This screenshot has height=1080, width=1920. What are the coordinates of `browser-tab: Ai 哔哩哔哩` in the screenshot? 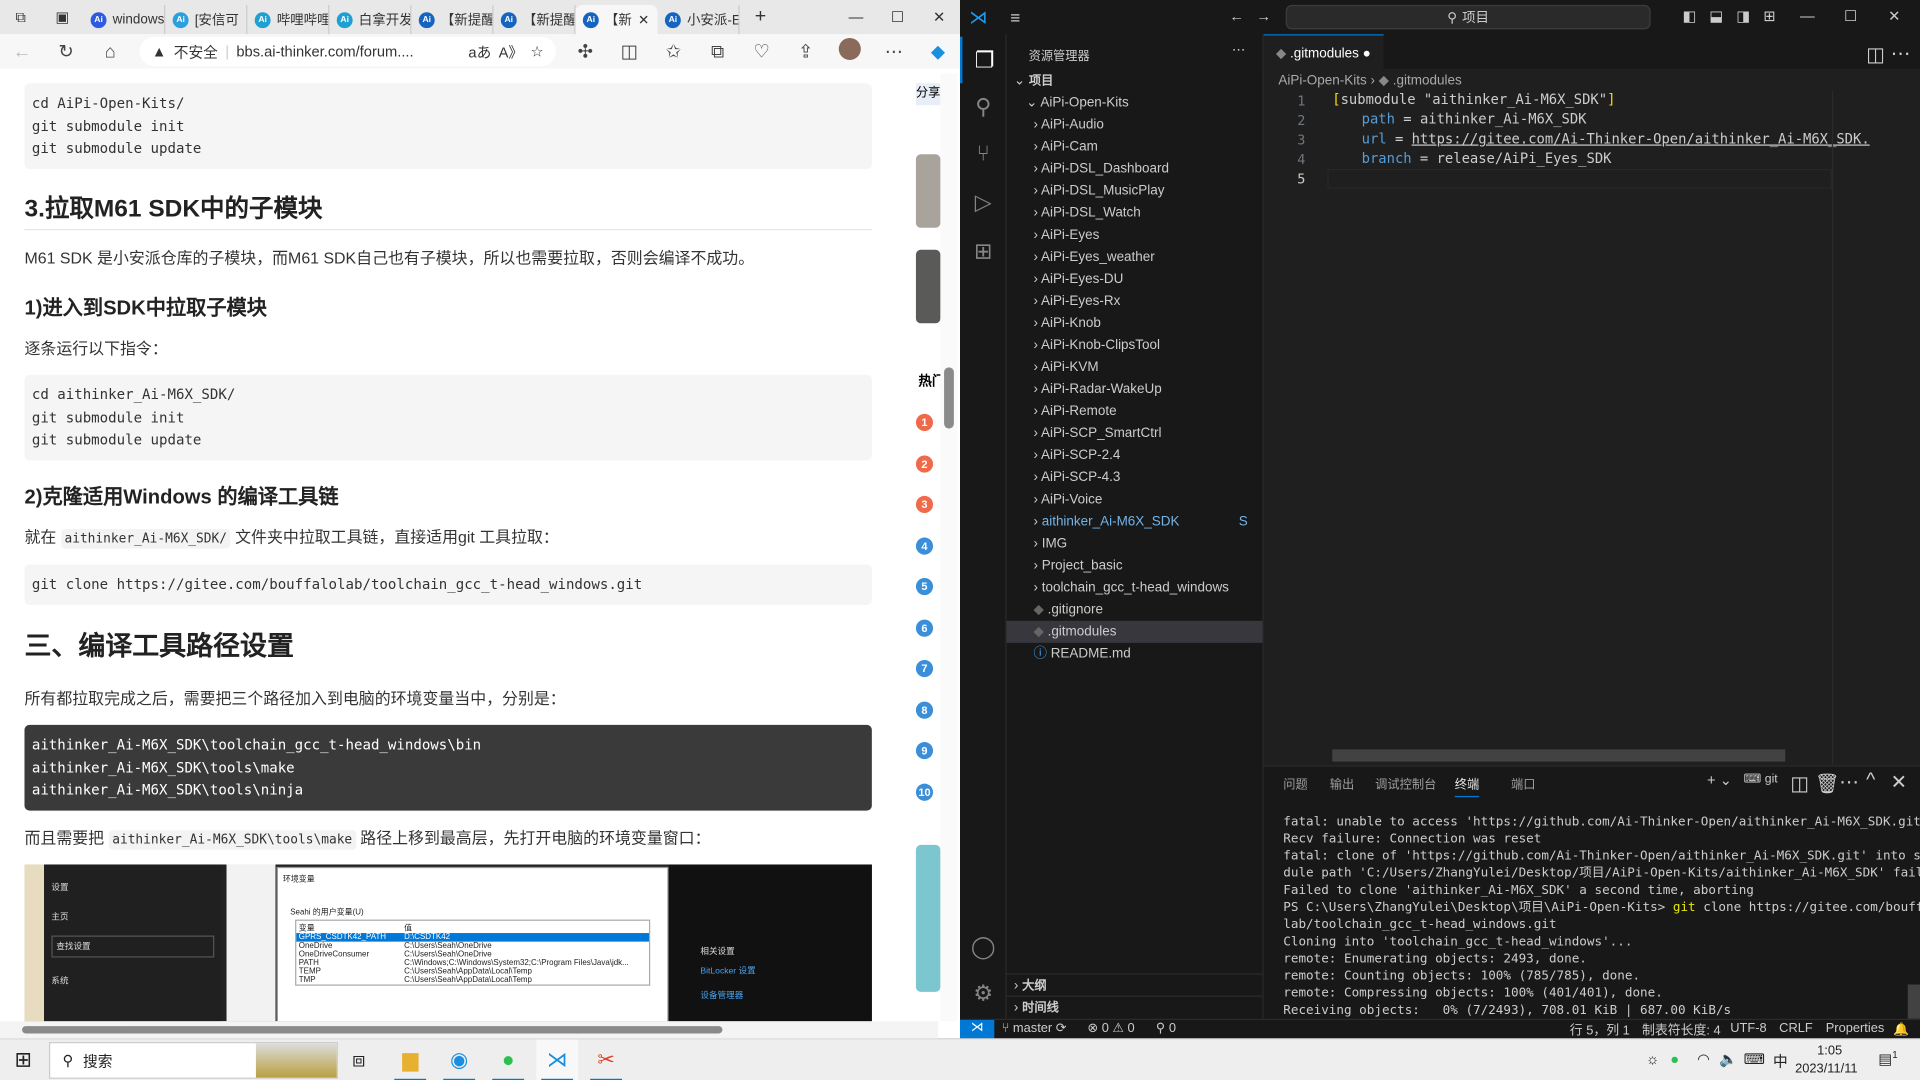 It's located at (288, 19).